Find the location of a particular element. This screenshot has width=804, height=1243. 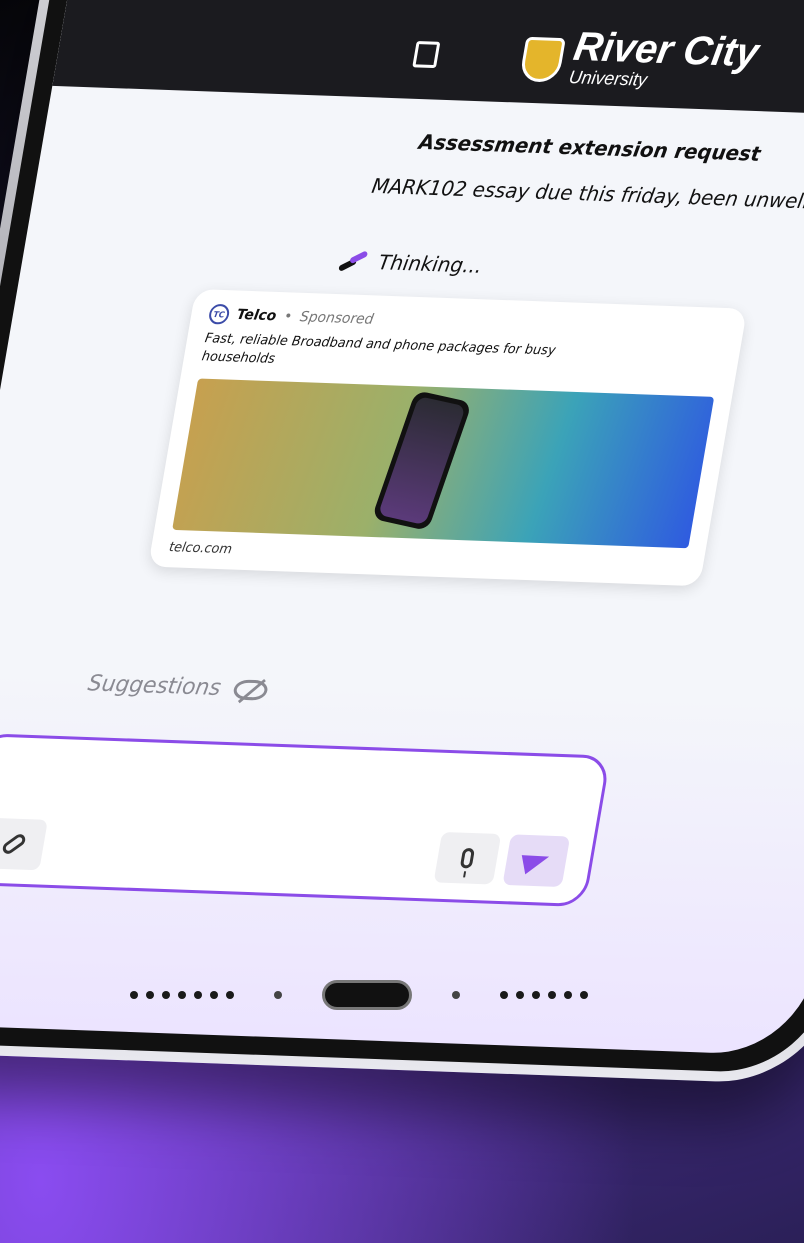

suggestions-label: Suggestions is located at coordinates (154, 686).